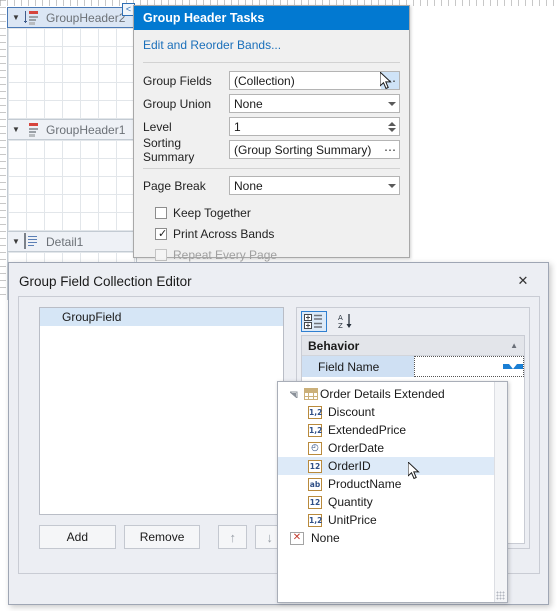  I want to click on property-label: Level, so click(157, 126).